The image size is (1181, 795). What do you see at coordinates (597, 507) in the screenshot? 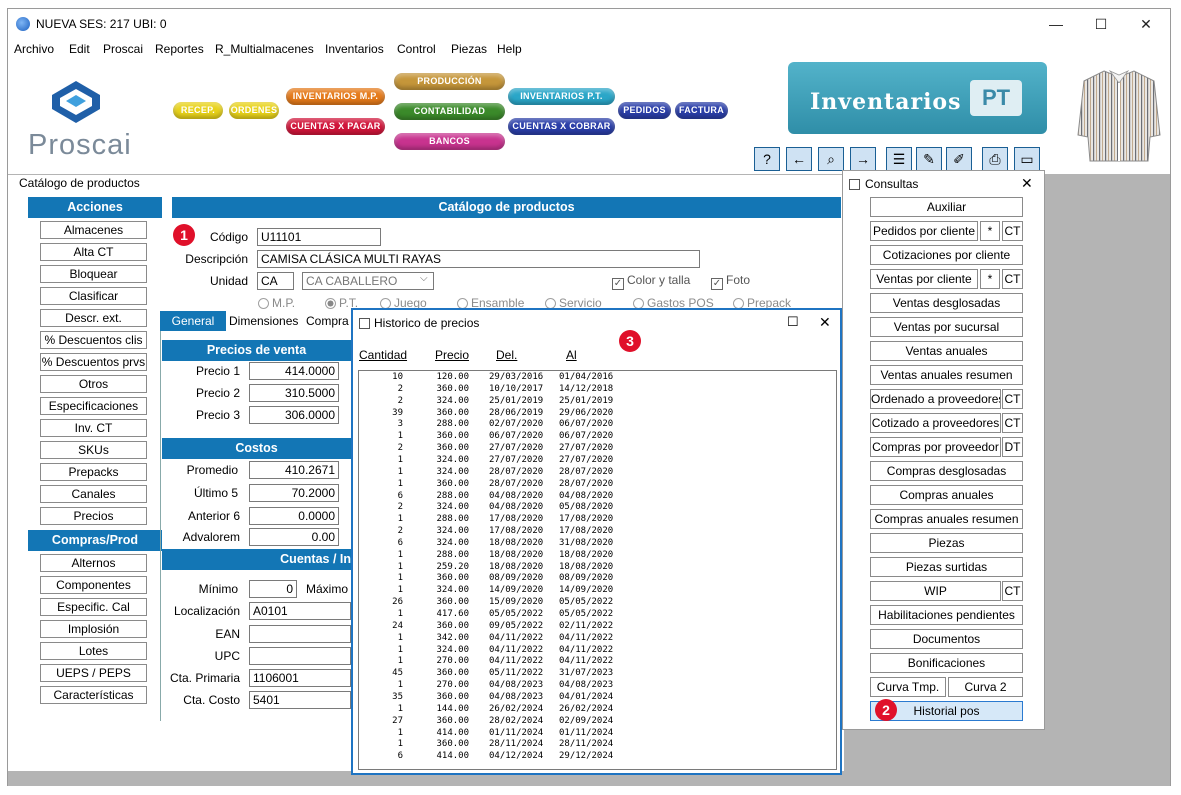
I see `table-row: 2 324.00 04/08/2020 05/08/2020` at bounding box center [597, 507].